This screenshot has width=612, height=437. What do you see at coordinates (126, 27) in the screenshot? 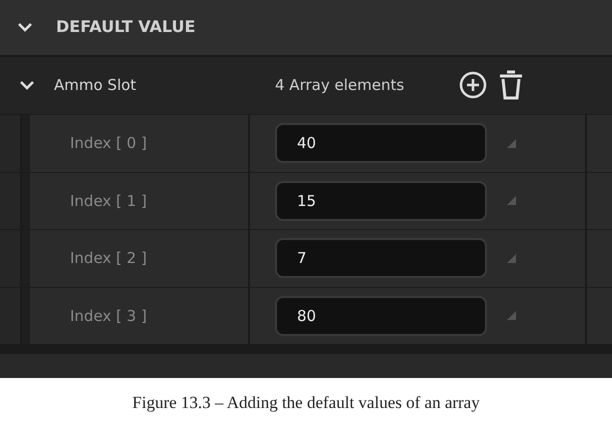
I see `section-title: DEFAULT VALUE` at bounding box center [126, 27].